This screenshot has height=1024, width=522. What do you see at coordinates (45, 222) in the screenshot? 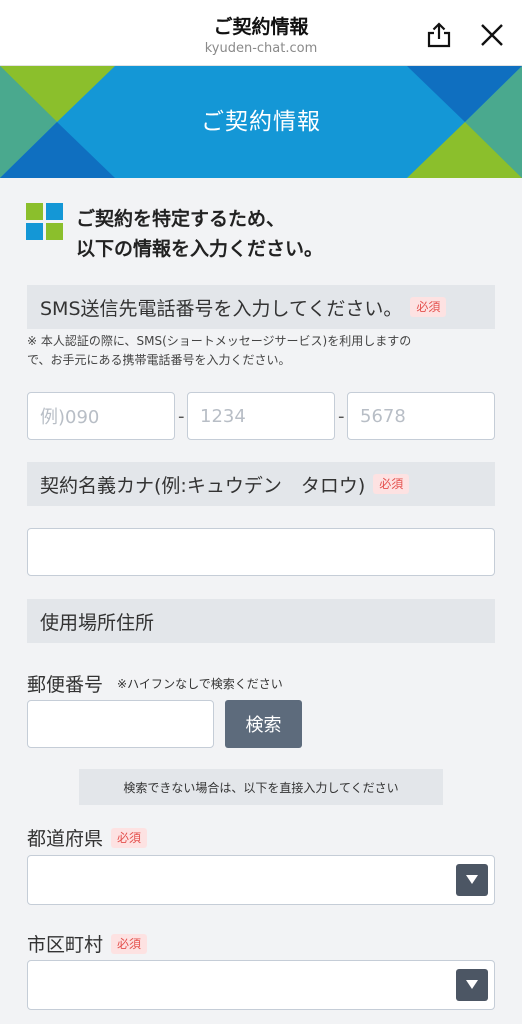
I see `grid-icon` at bounding box center [45, 222].